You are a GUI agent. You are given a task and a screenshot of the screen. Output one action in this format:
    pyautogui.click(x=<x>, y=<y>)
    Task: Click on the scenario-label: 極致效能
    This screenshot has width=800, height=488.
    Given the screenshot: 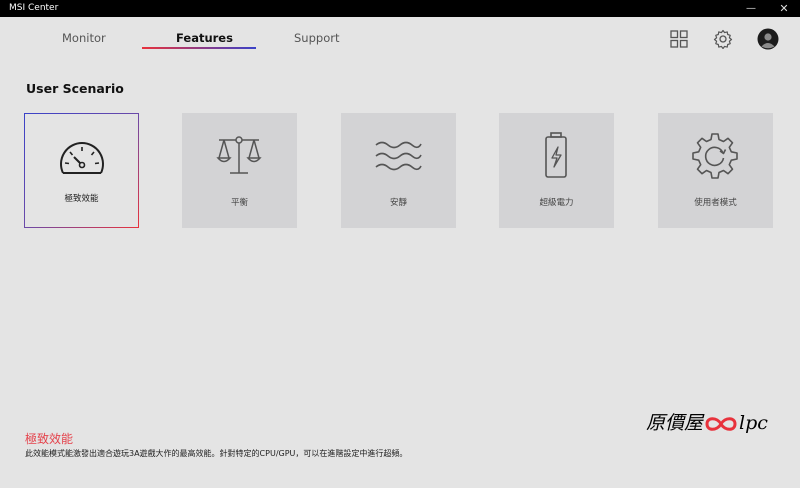 What is the action you would take?
    pyautogui.click(x=81, y=199)
    